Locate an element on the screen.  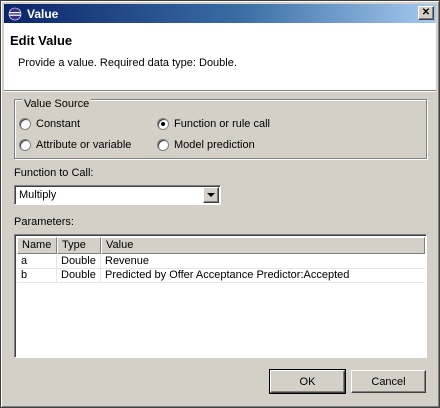
cell-name: b is located at coordinates (37, 275).